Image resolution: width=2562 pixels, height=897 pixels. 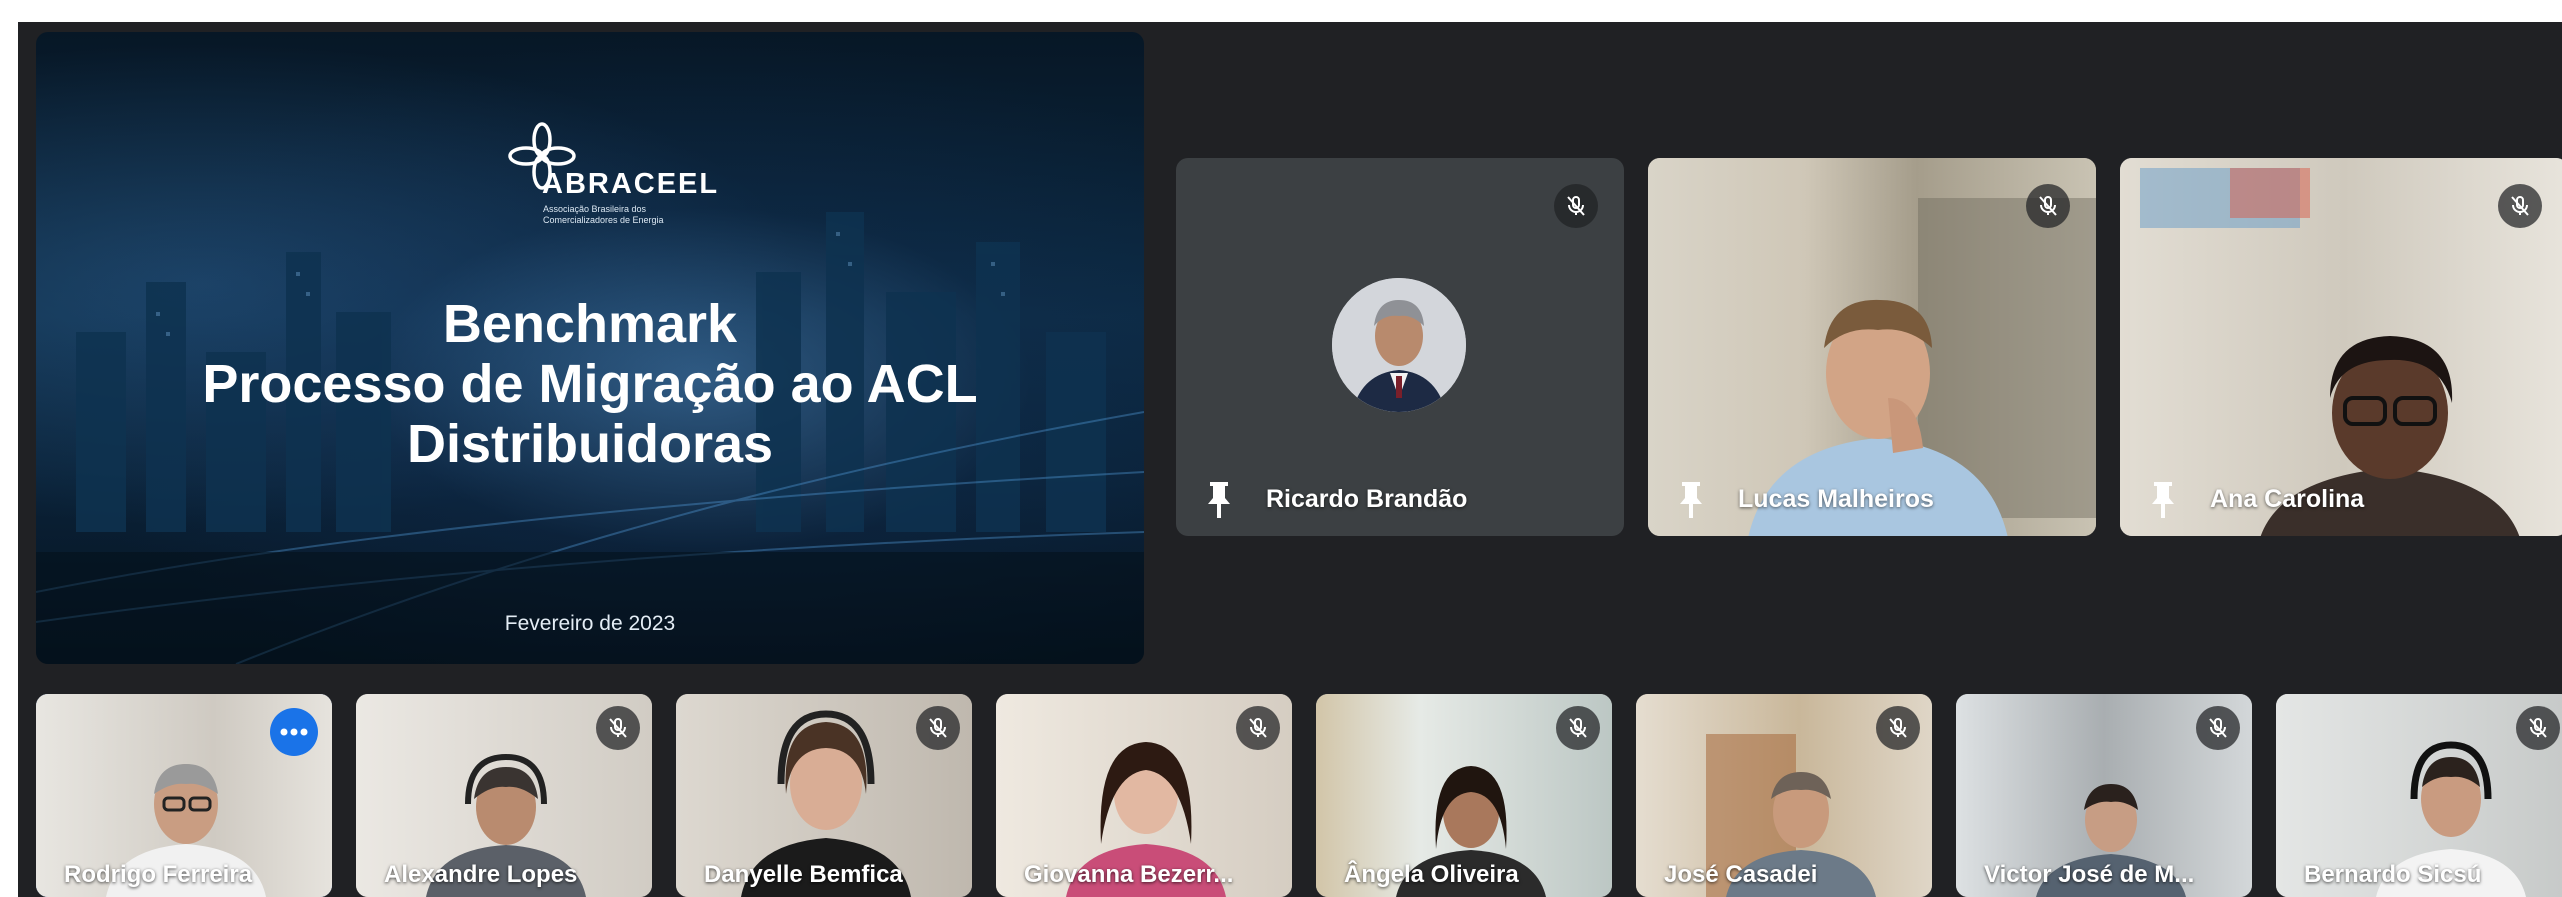 I want to click on video-background, so click(x=2270, y=193).